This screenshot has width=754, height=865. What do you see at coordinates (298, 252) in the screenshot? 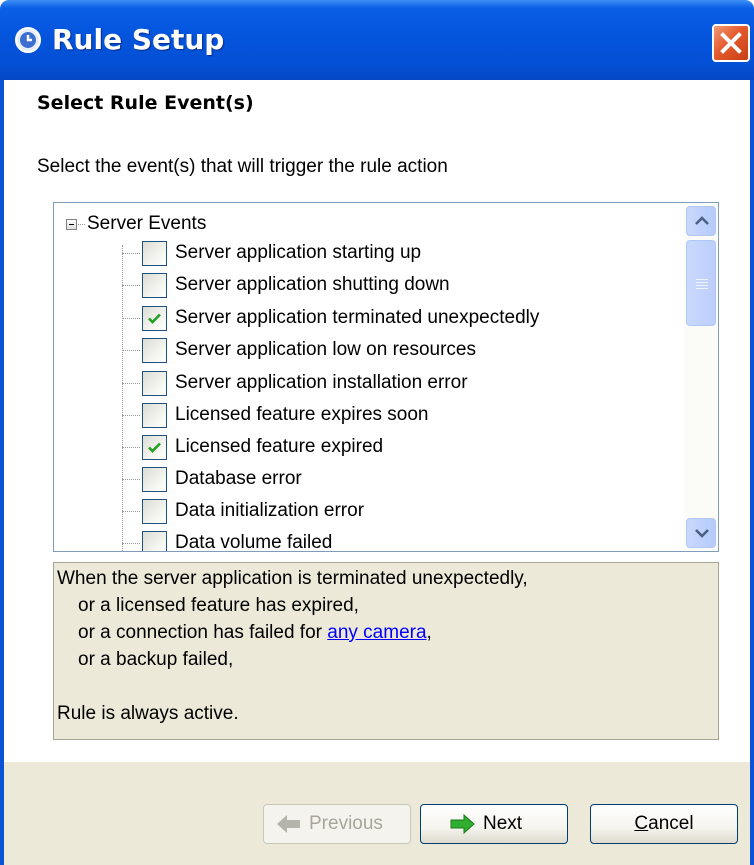
I see `event-label: Server application starting up` at bounding box center [298, 252].